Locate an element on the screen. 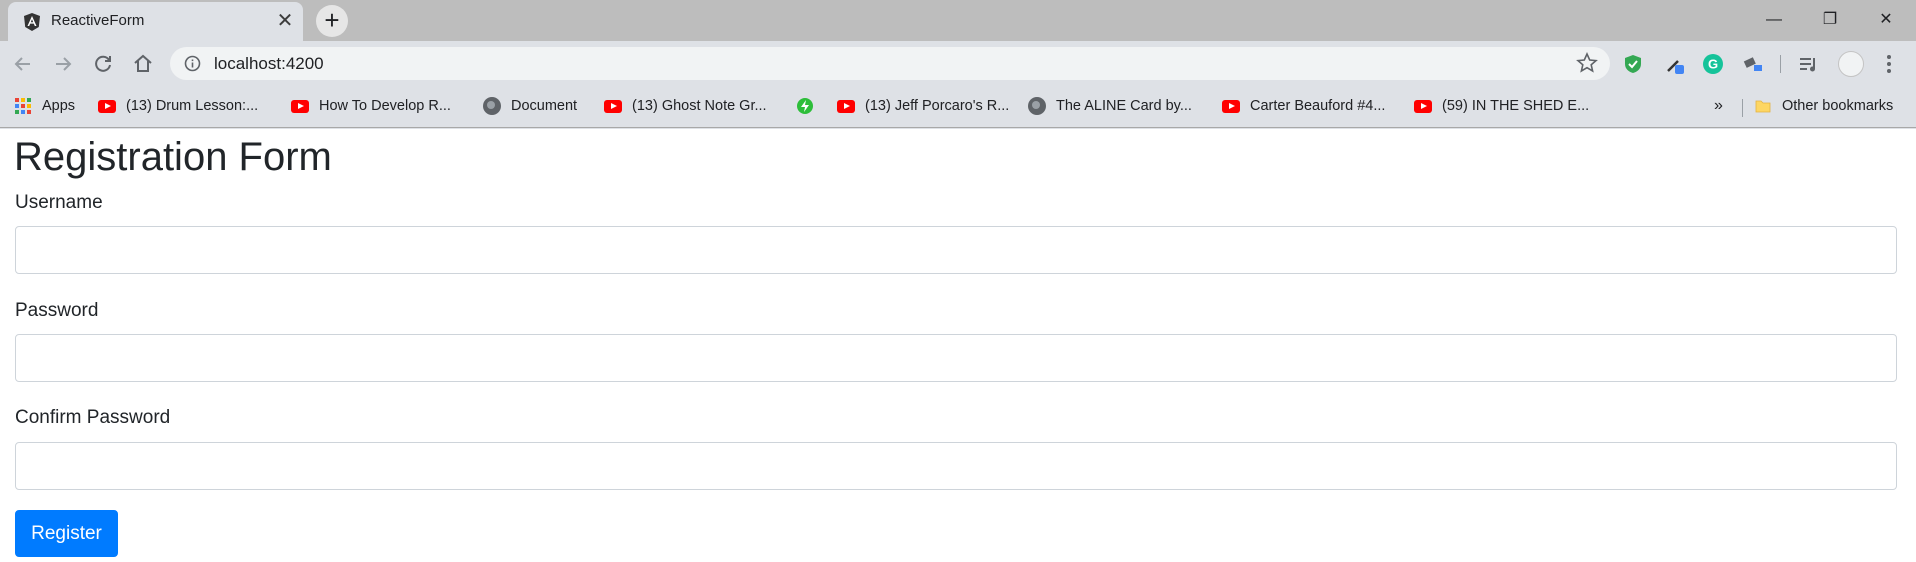  browser-tab: ReactiveForm ✕ is located at coordinates (155, 21).